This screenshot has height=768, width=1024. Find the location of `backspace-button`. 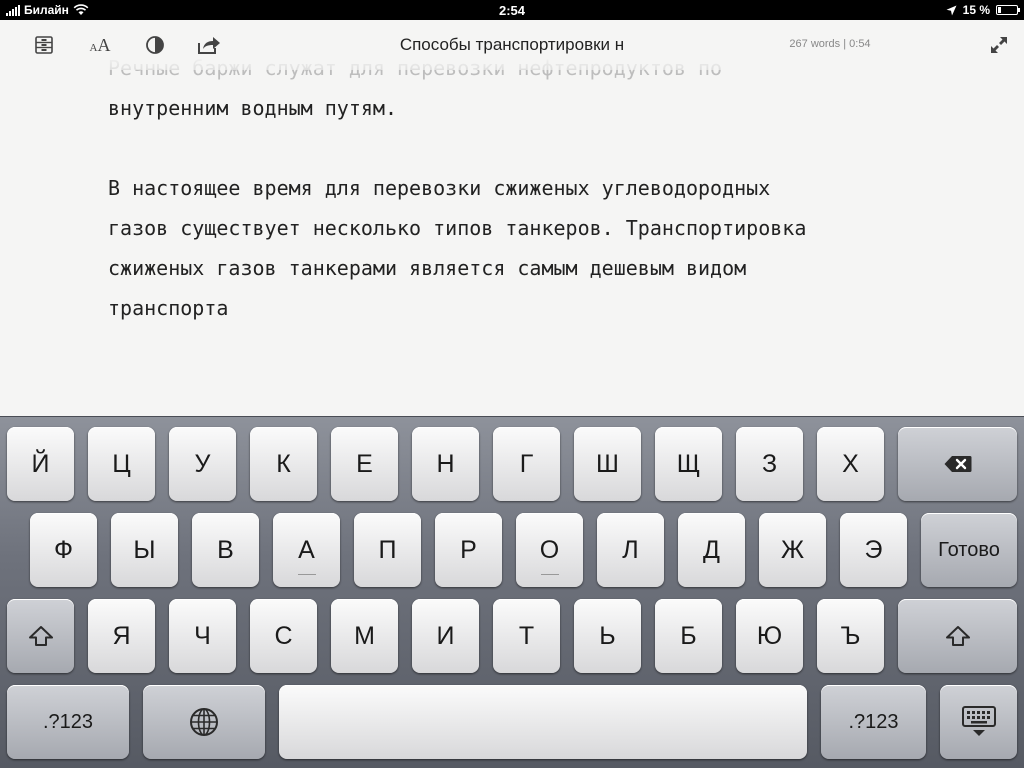

backspace-button is located at coordinates (957, 464).